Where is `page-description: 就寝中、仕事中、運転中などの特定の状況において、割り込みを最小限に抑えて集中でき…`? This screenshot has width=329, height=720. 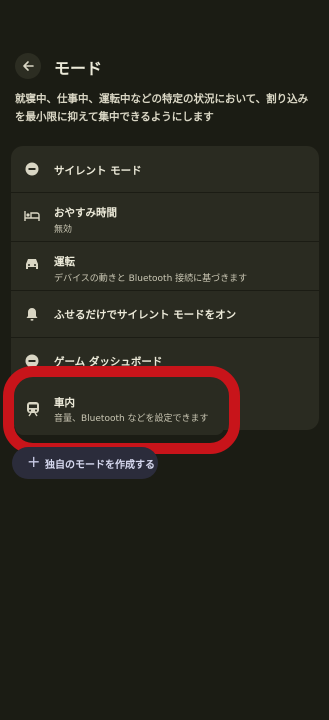
page-description: 就寝中、仕事中、運転中などの特定の状況において、割り込みを最小限に抑えて集中でき… is located at coordinates (162, 108).